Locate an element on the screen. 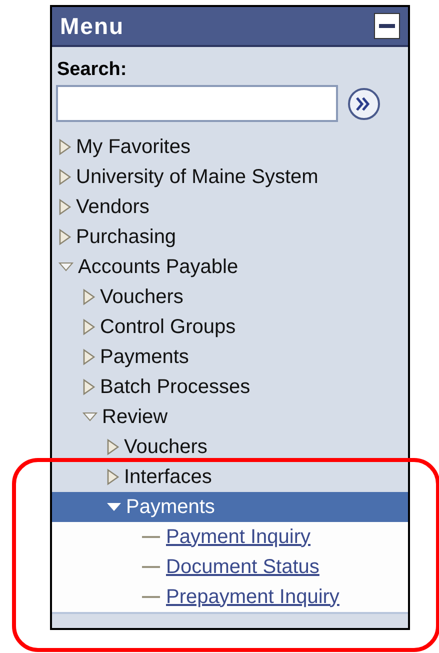  search-label: Search: is located at coordinates (92, 70).